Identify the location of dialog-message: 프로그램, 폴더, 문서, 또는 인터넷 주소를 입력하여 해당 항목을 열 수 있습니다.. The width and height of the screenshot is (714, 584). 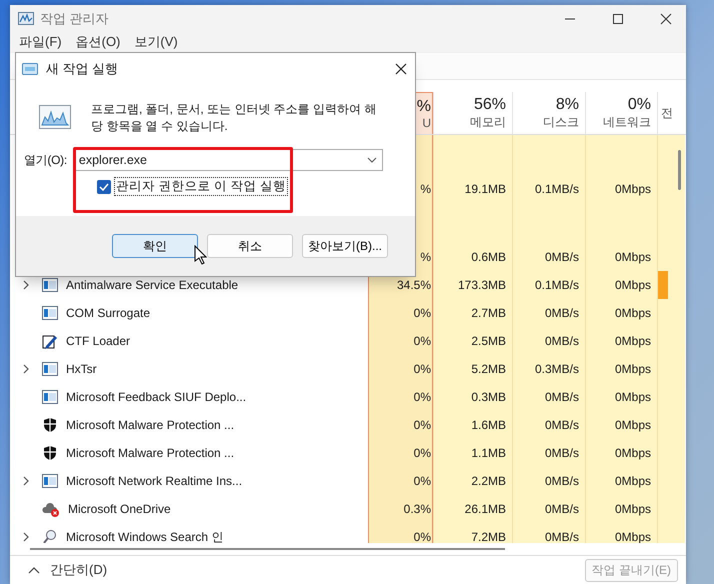
(234, 118).